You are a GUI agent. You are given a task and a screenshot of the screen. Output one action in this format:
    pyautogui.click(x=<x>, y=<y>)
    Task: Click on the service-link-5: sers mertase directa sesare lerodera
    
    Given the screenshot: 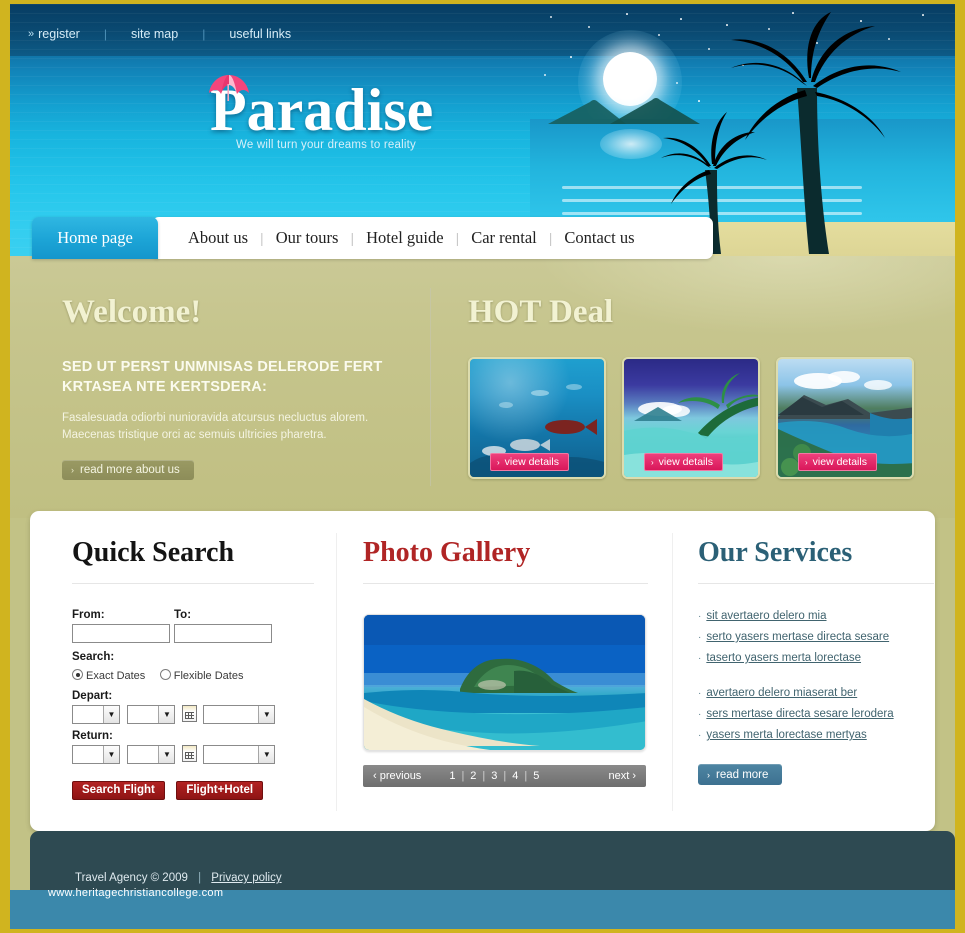 What is the action you would take?
    pyautogui.click(x=799, y=714)
    